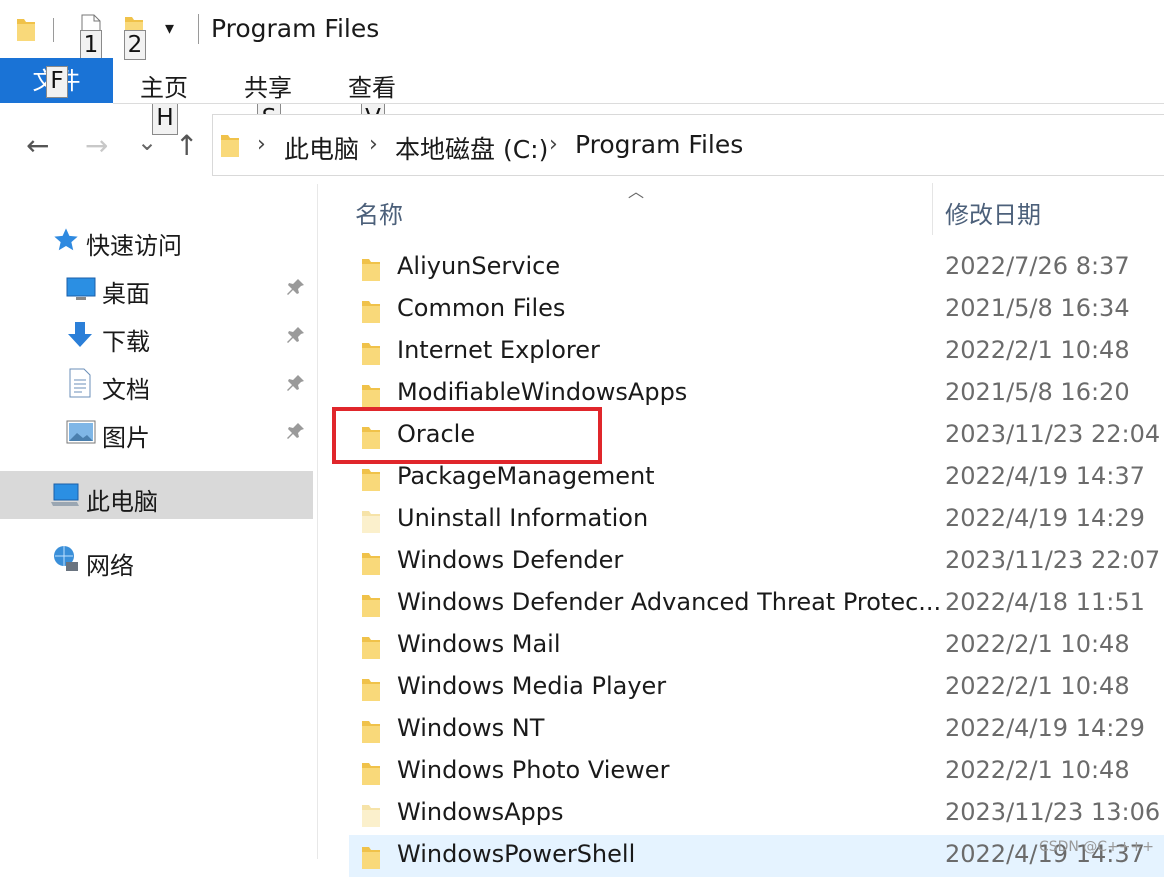 The image size is (1164, 877). I want to click on file-row: Windows NT 2022/4/19 14:29, so click(756, 730).